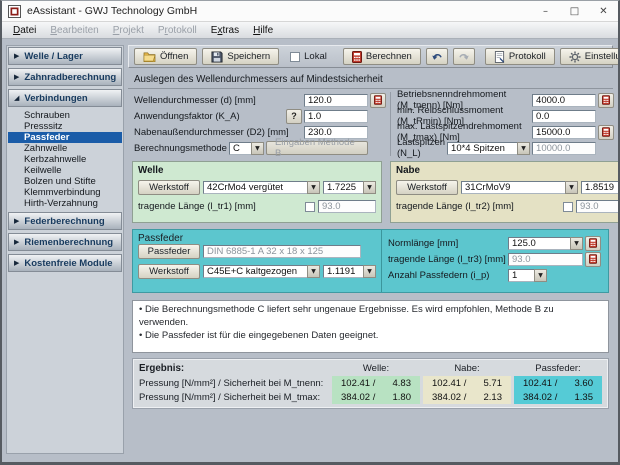  Describe the element at coordinates (24, 30) in the screenshot. I see `menu-datei: Datei` at that location.